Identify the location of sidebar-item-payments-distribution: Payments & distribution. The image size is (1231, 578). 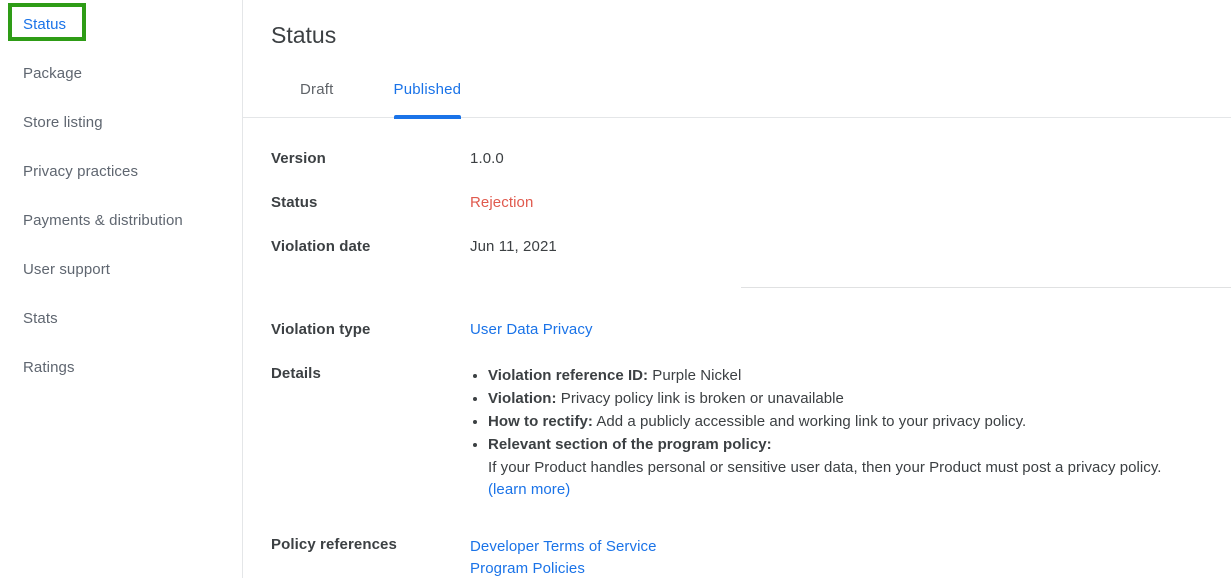
(121, 220).